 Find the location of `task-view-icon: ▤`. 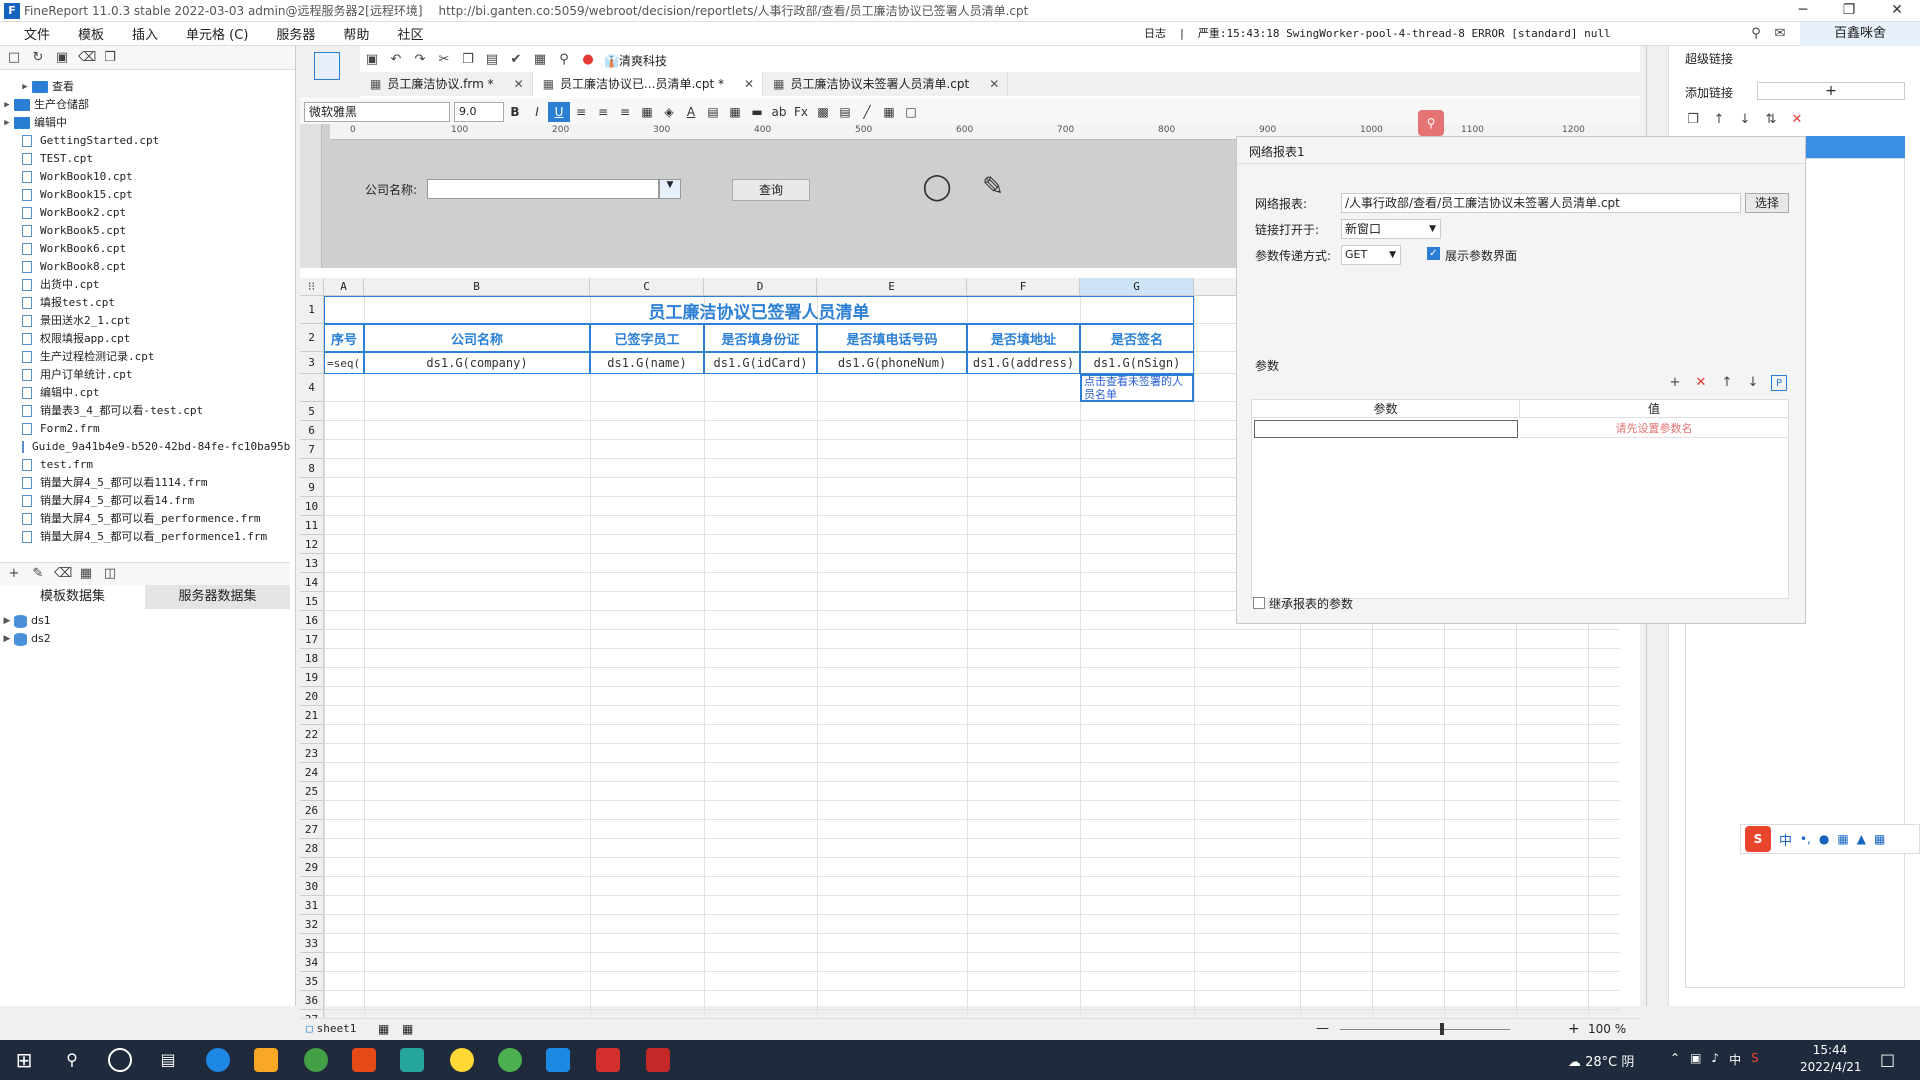

task-view-icon: ▤ is located at coordinates (168, 1060).